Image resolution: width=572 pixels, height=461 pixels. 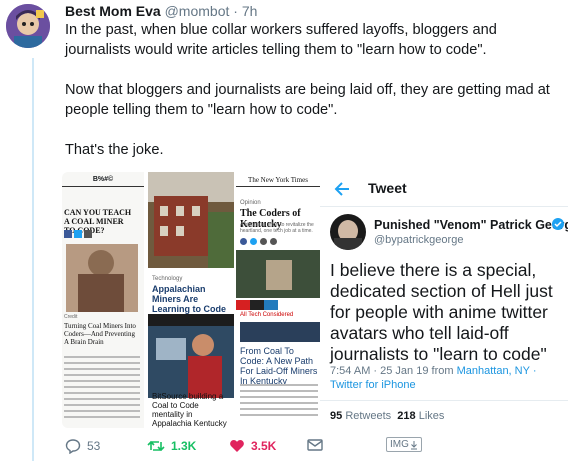 I want to click on masthead: B%#©, so click(x=103, y=179).